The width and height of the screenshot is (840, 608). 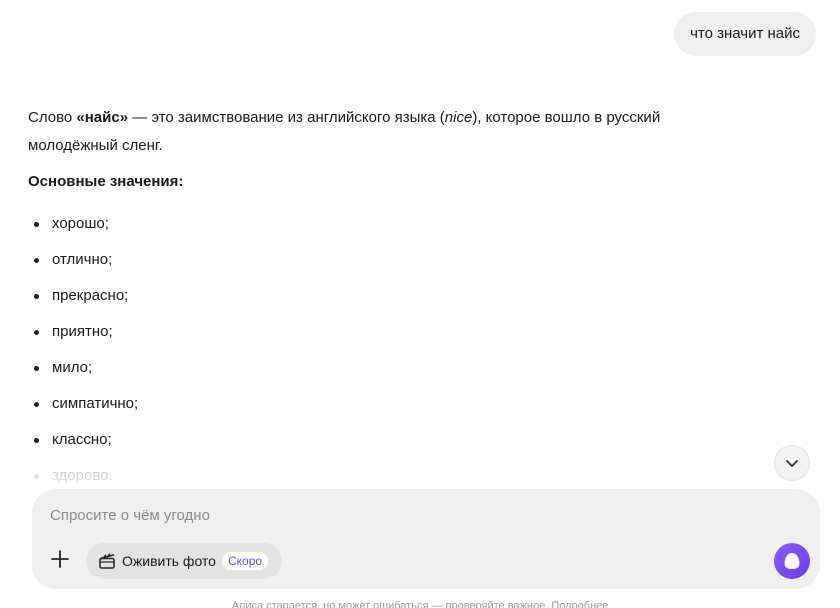 What do you see at coordinates (458, 117) in the screenshot?
I see `intro-english-word: nice` at bounding box center [458, 117].